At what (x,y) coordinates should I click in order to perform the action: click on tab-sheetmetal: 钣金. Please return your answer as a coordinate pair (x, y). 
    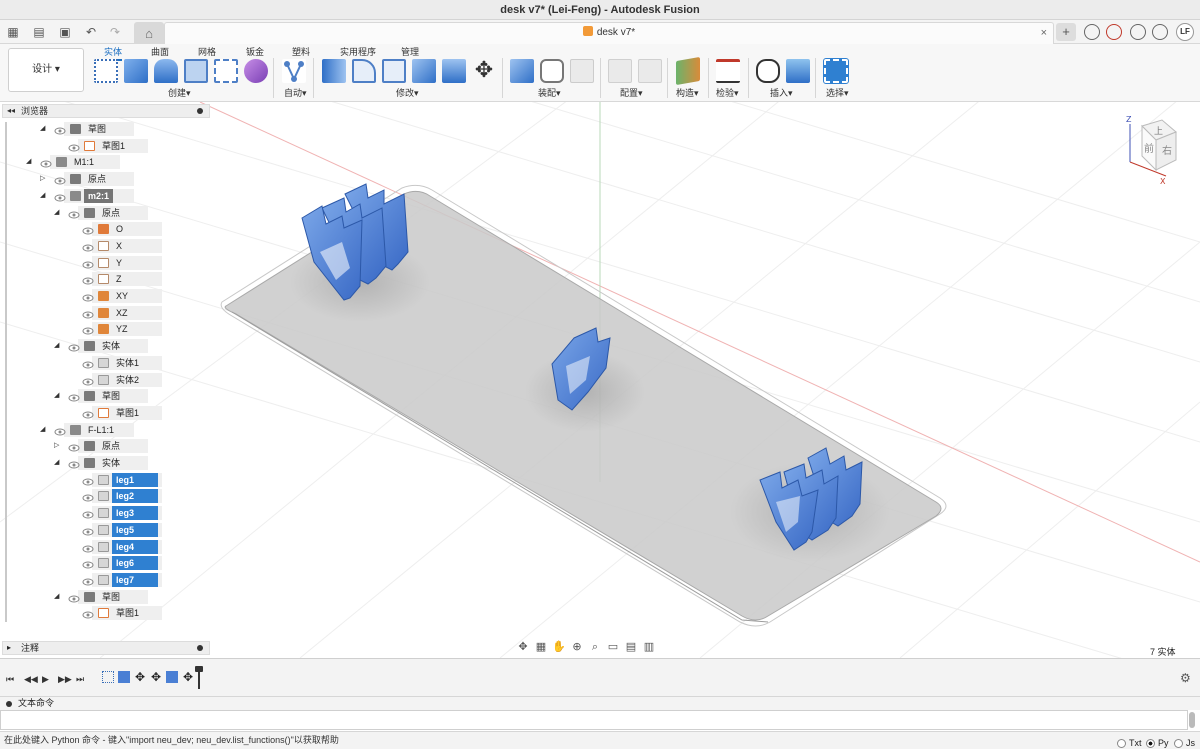
    Looking at the image, I should click on (255, 51).